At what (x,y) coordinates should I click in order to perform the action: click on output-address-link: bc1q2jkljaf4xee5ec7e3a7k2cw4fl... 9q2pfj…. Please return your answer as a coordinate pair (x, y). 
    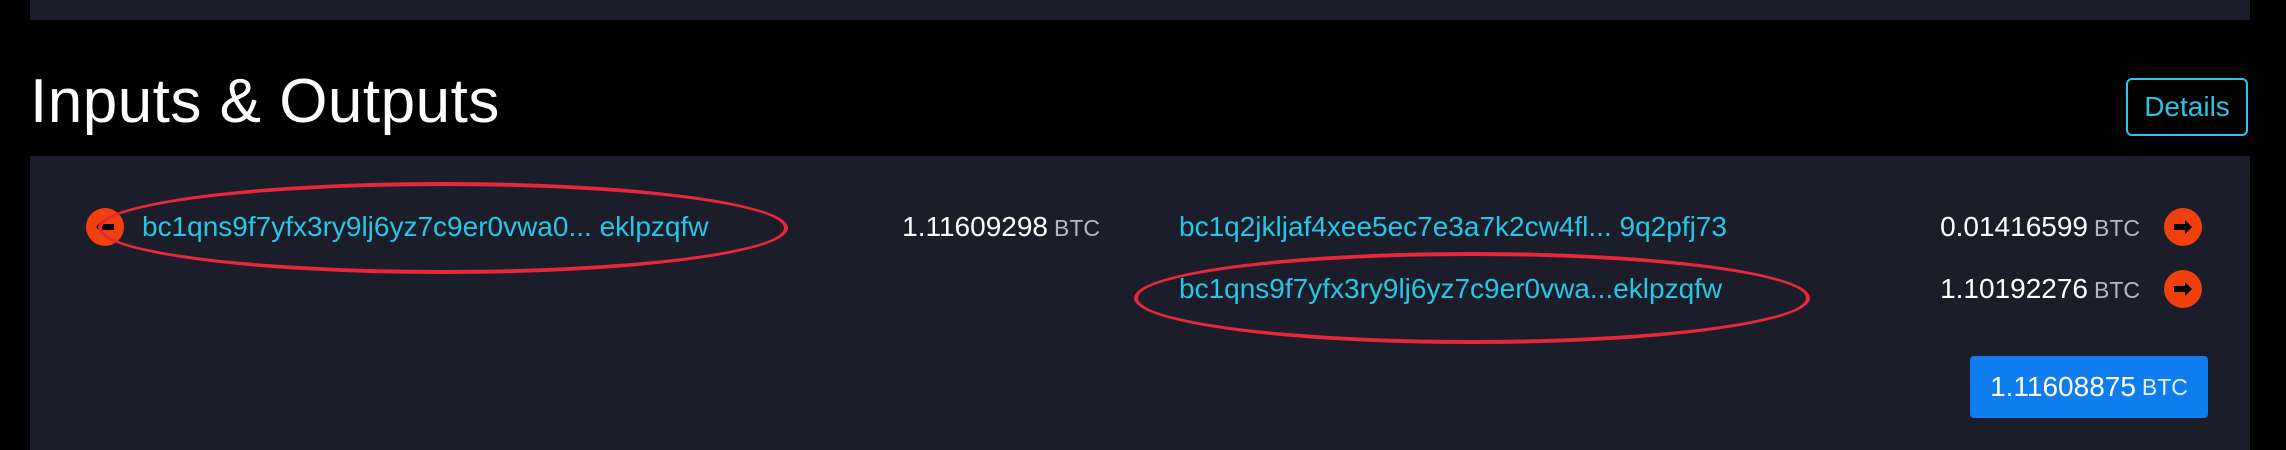
    Looking at the image, I should click on (1453, 227).